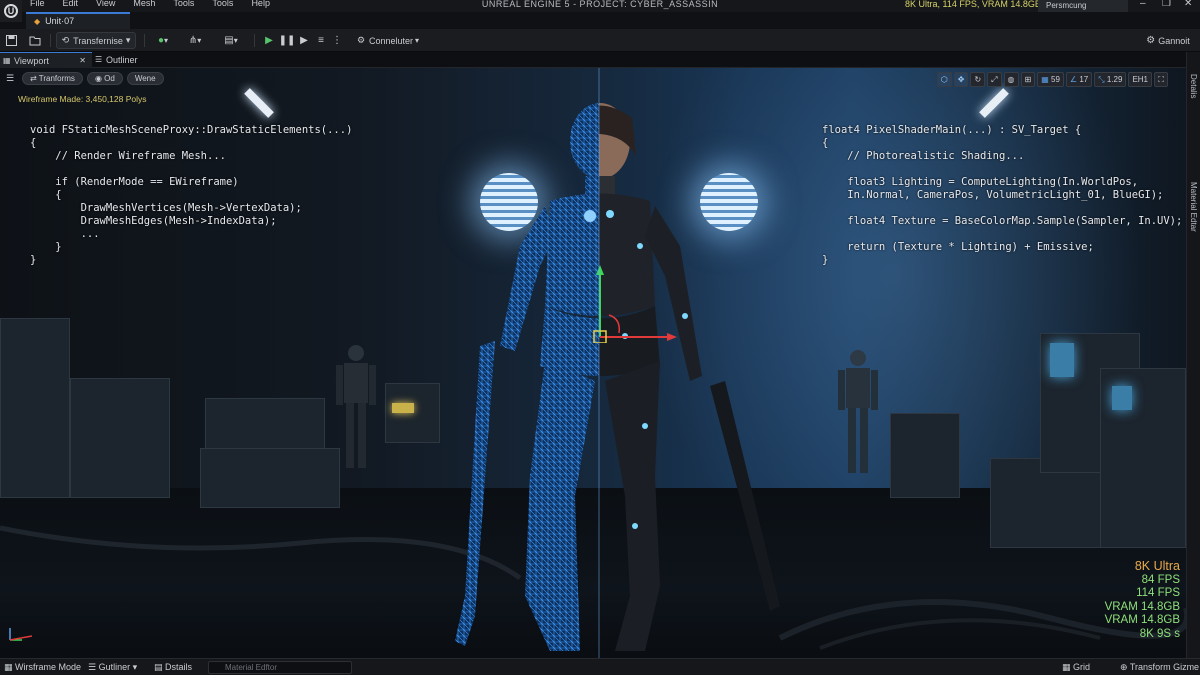 The width and height of the screenshot is (1200, 675). I want to click on fps-stat: 114 FPS, so click(1158, 593).